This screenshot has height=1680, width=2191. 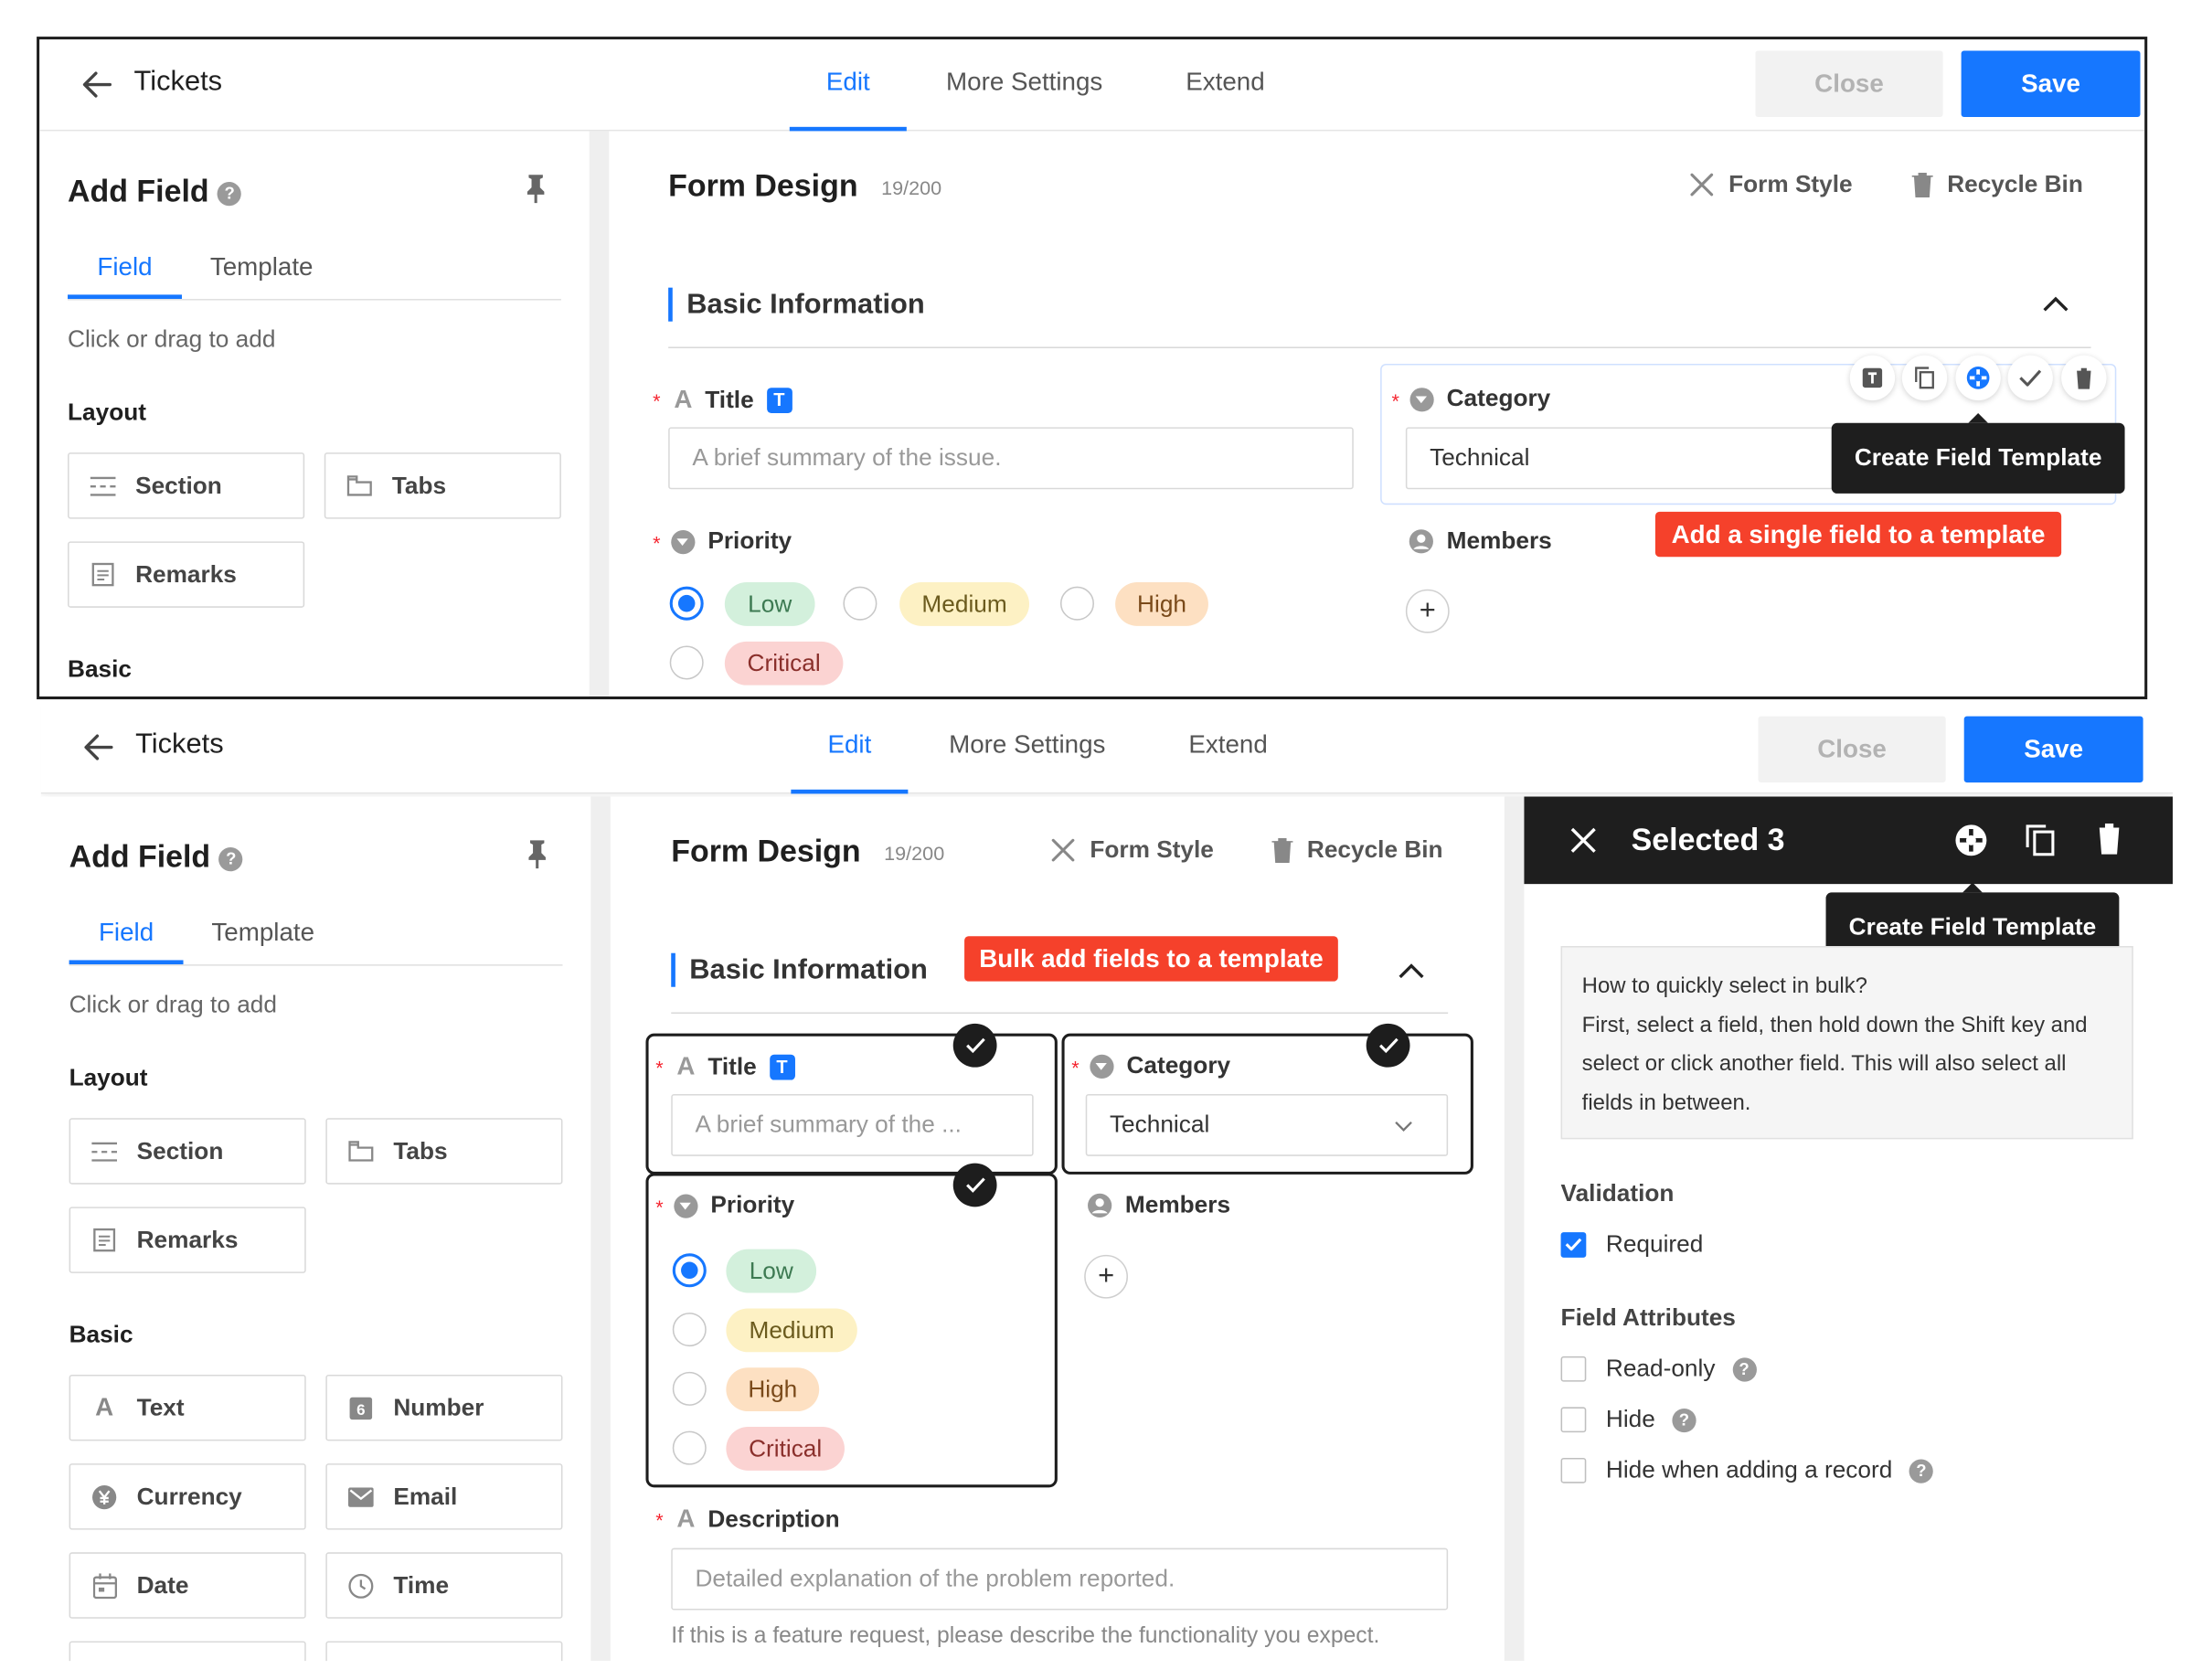 What do you see at coordinates (1573, 1470) in the screenshot?
I see `hide-when-adding-checkbox` at bounding box center [1573, 1470].